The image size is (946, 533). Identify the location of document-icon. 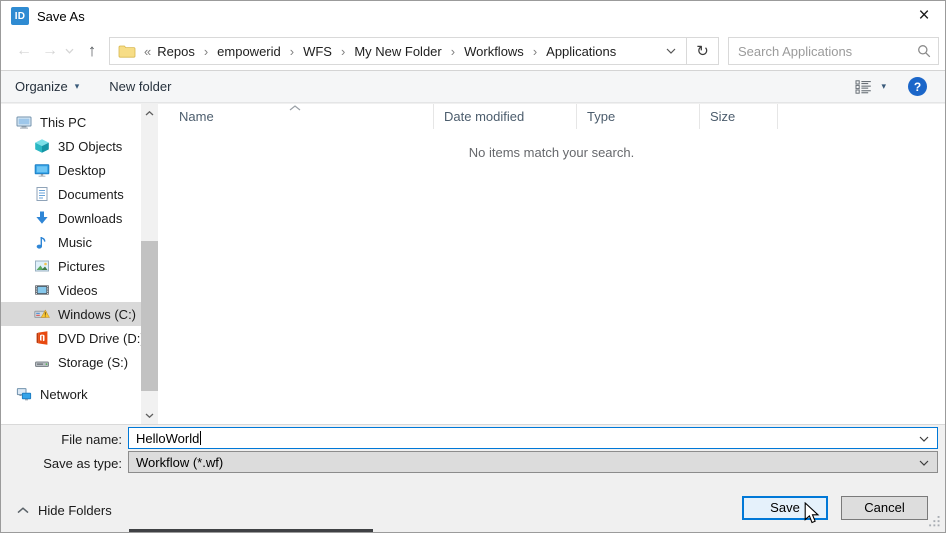
(42, 194).